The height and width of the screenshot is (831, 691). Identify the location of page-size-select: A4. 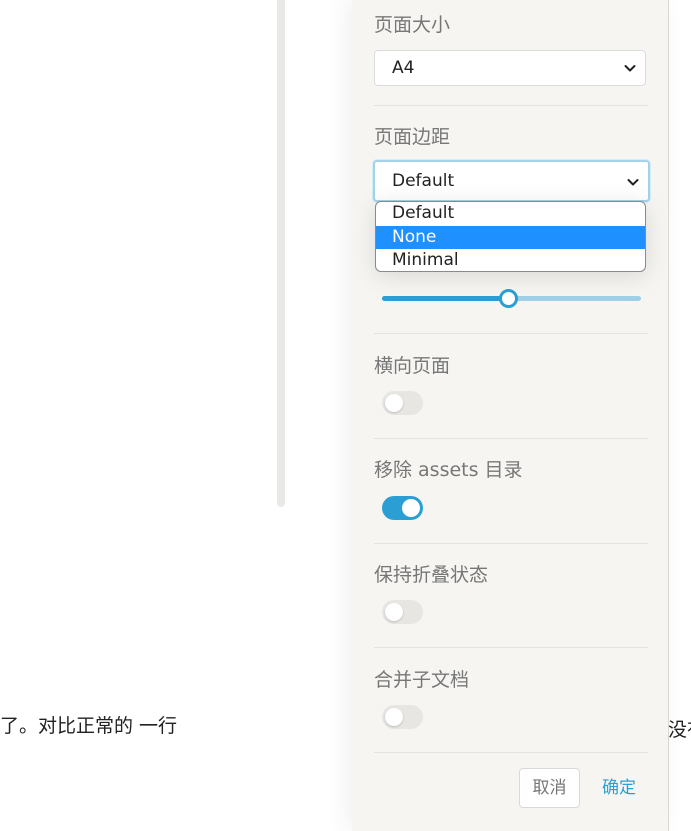
(510, 68).